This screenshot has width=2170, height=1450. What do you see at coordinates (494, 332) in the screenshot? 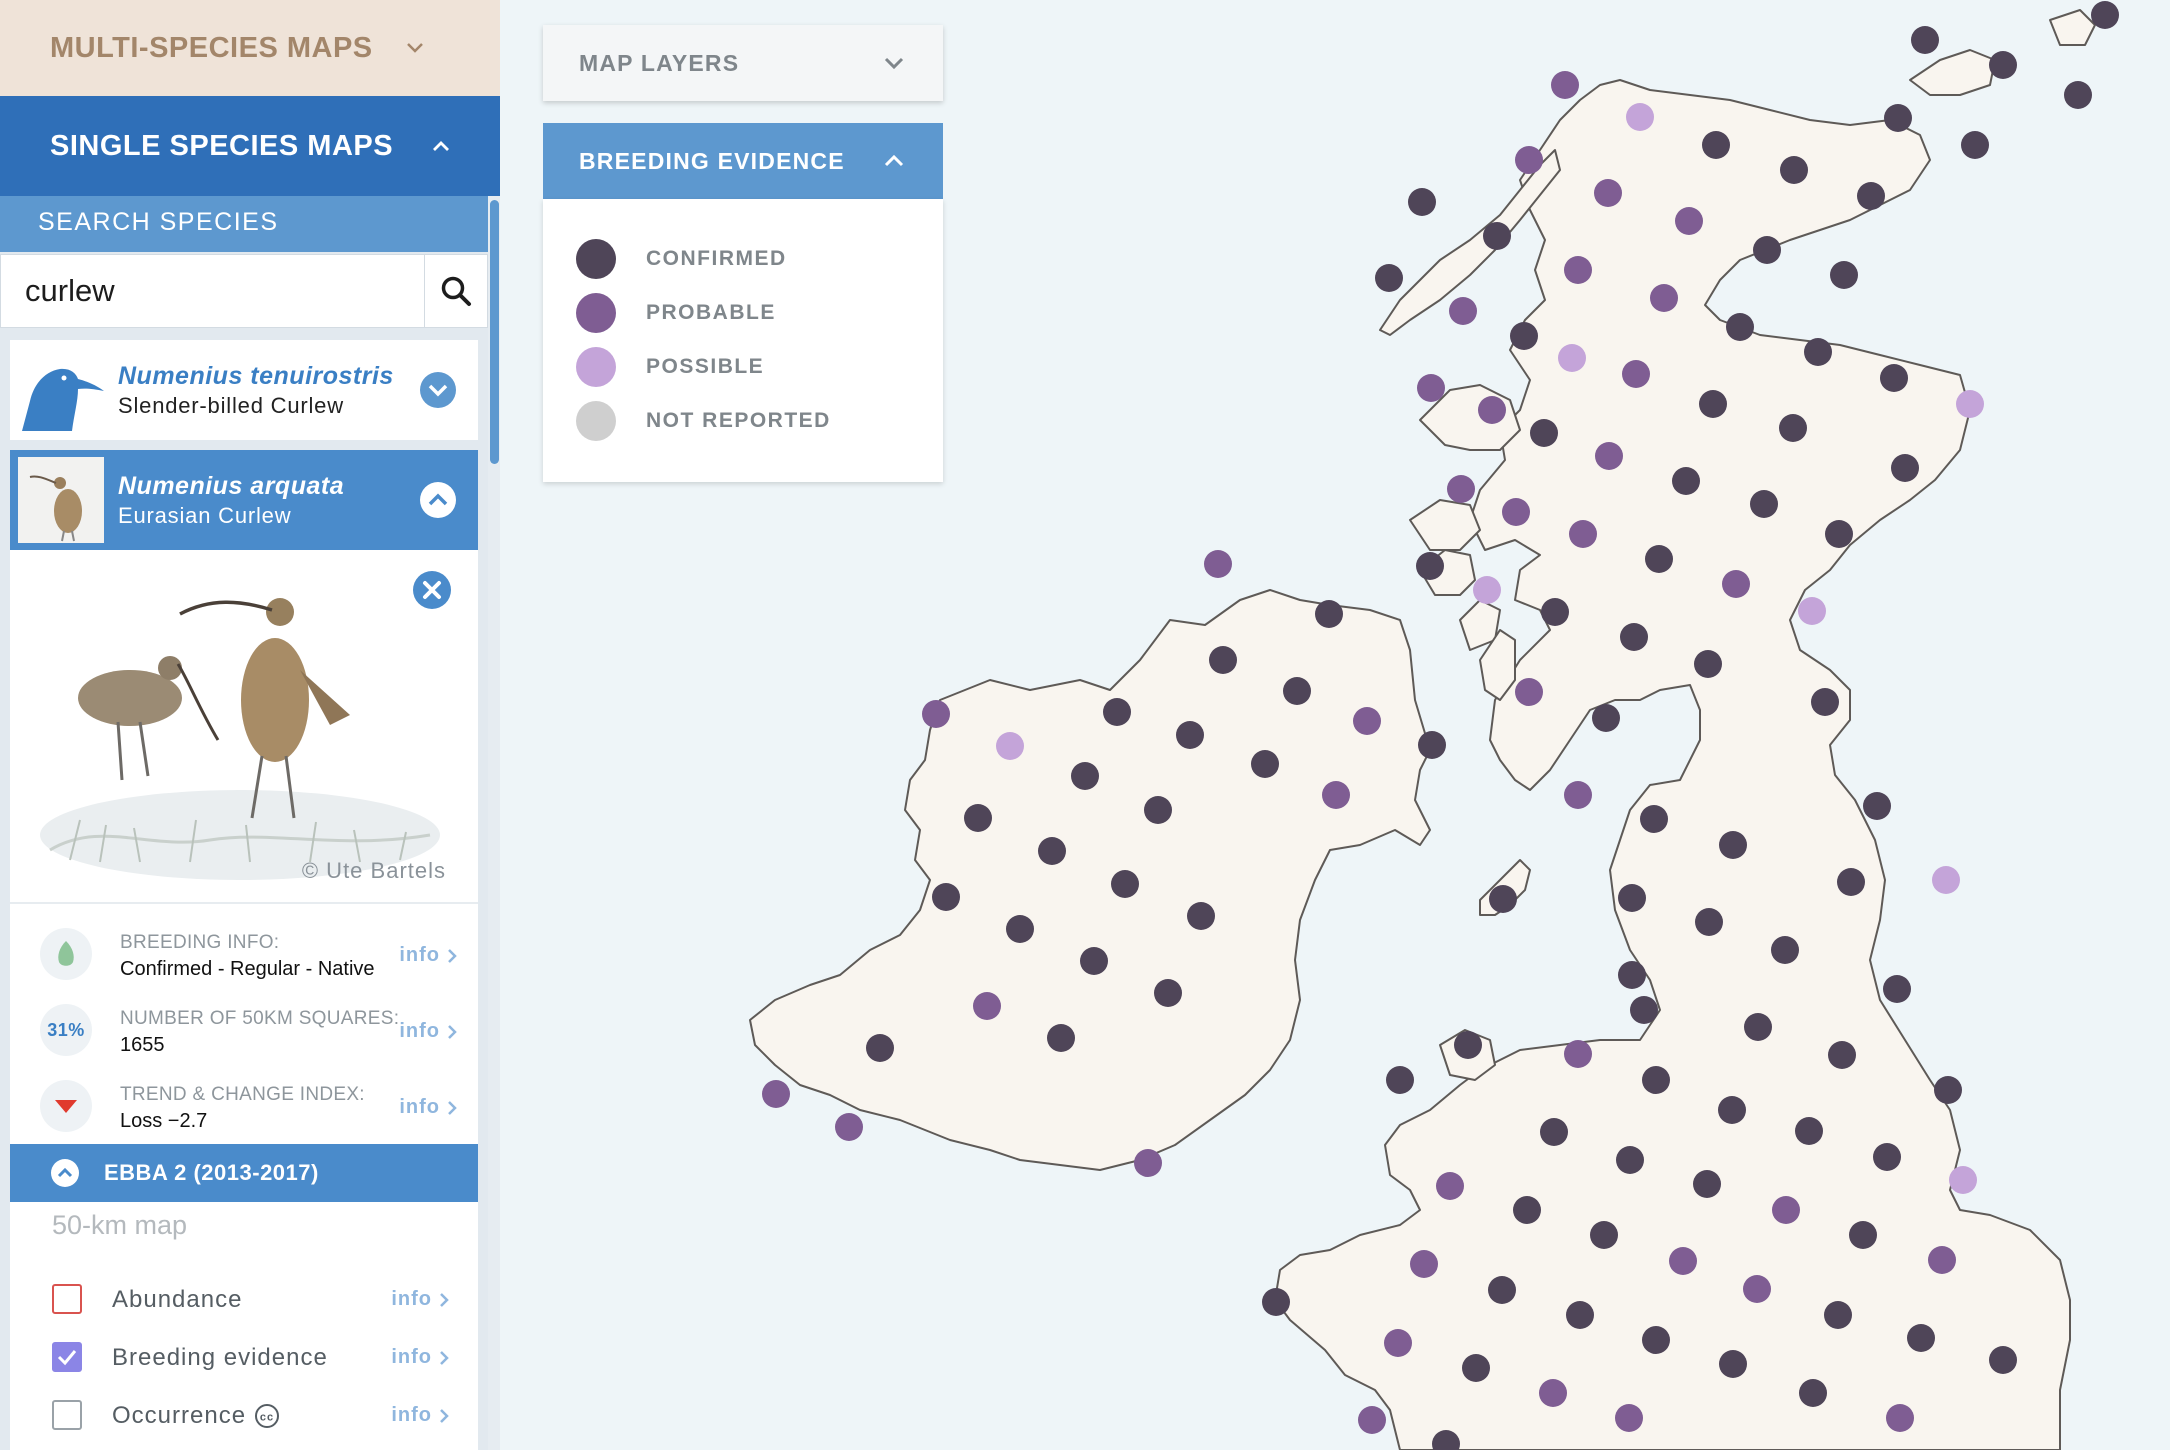
I see `sidebar-scrollbar-thumb` at bounding box center [494, 332].